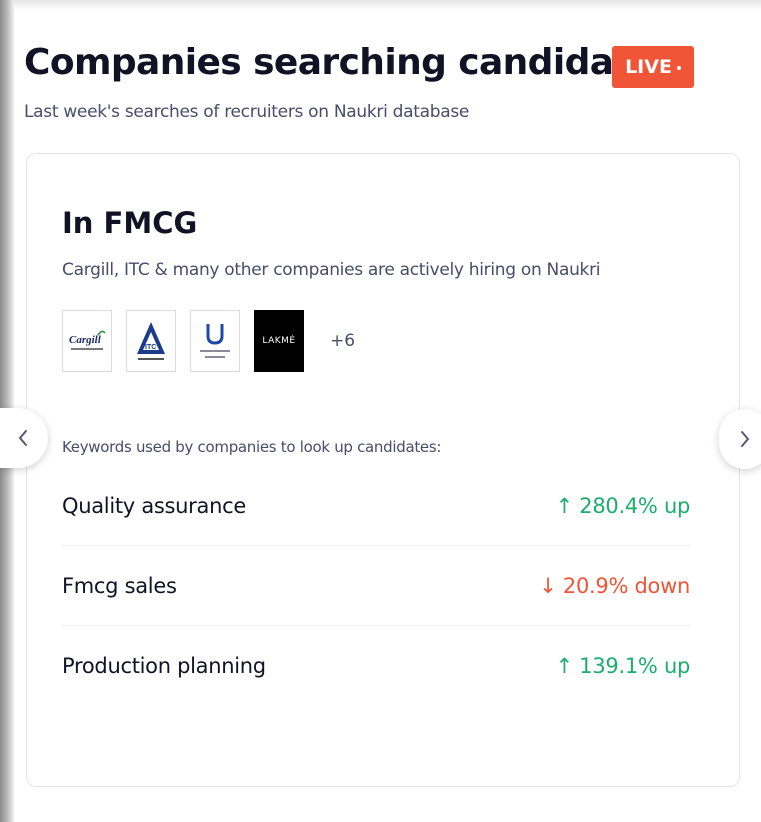 The image size is (761, 822). What do you see at coordinates (614, 585) in the screenshot?
I see `keyword-change: ↓ 20.9% down` at bounding box center [614, 585].